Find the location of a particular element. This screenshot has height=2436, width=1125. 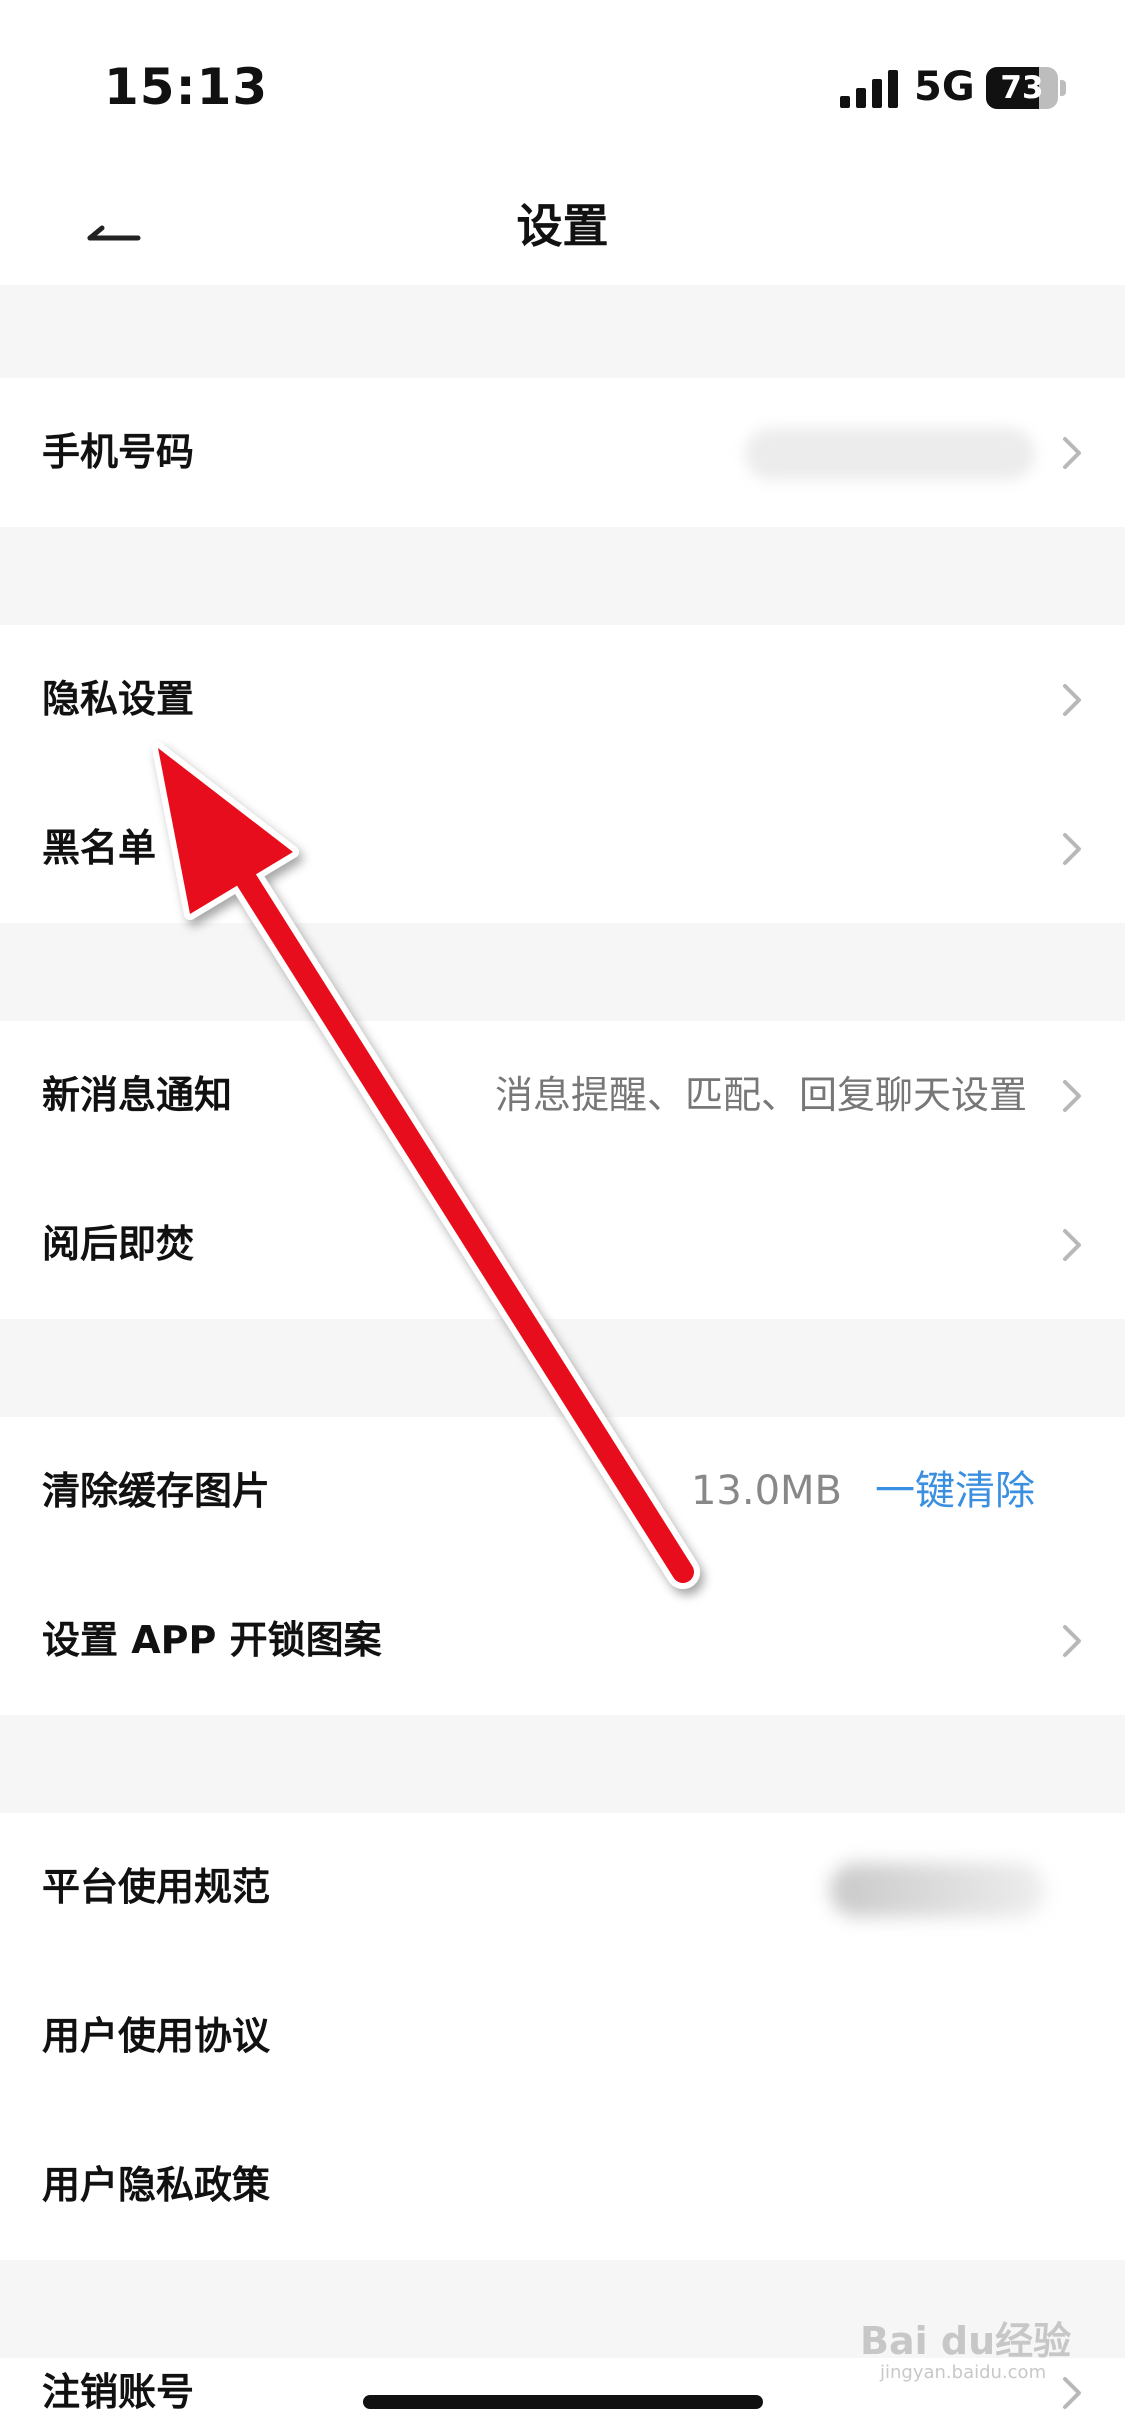

nav-bar: 设置 is located at coordinates (562, 222).